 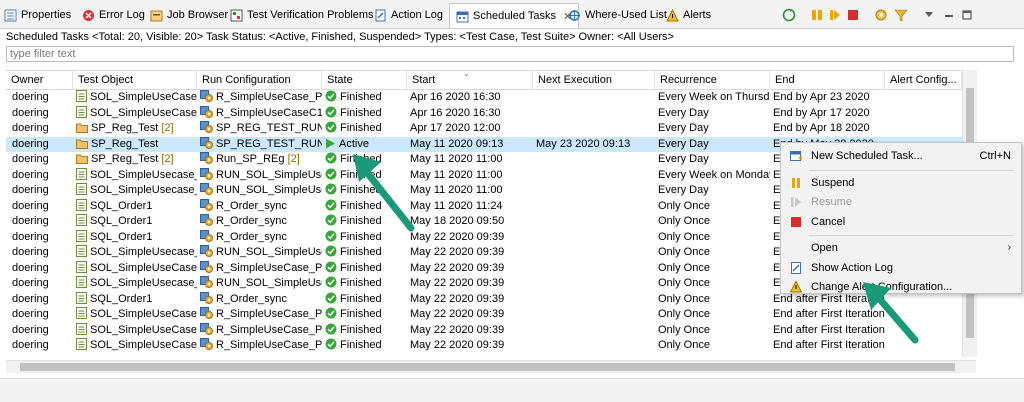 I want to click on annotation-arrow-active, so click(x=384, y=193).